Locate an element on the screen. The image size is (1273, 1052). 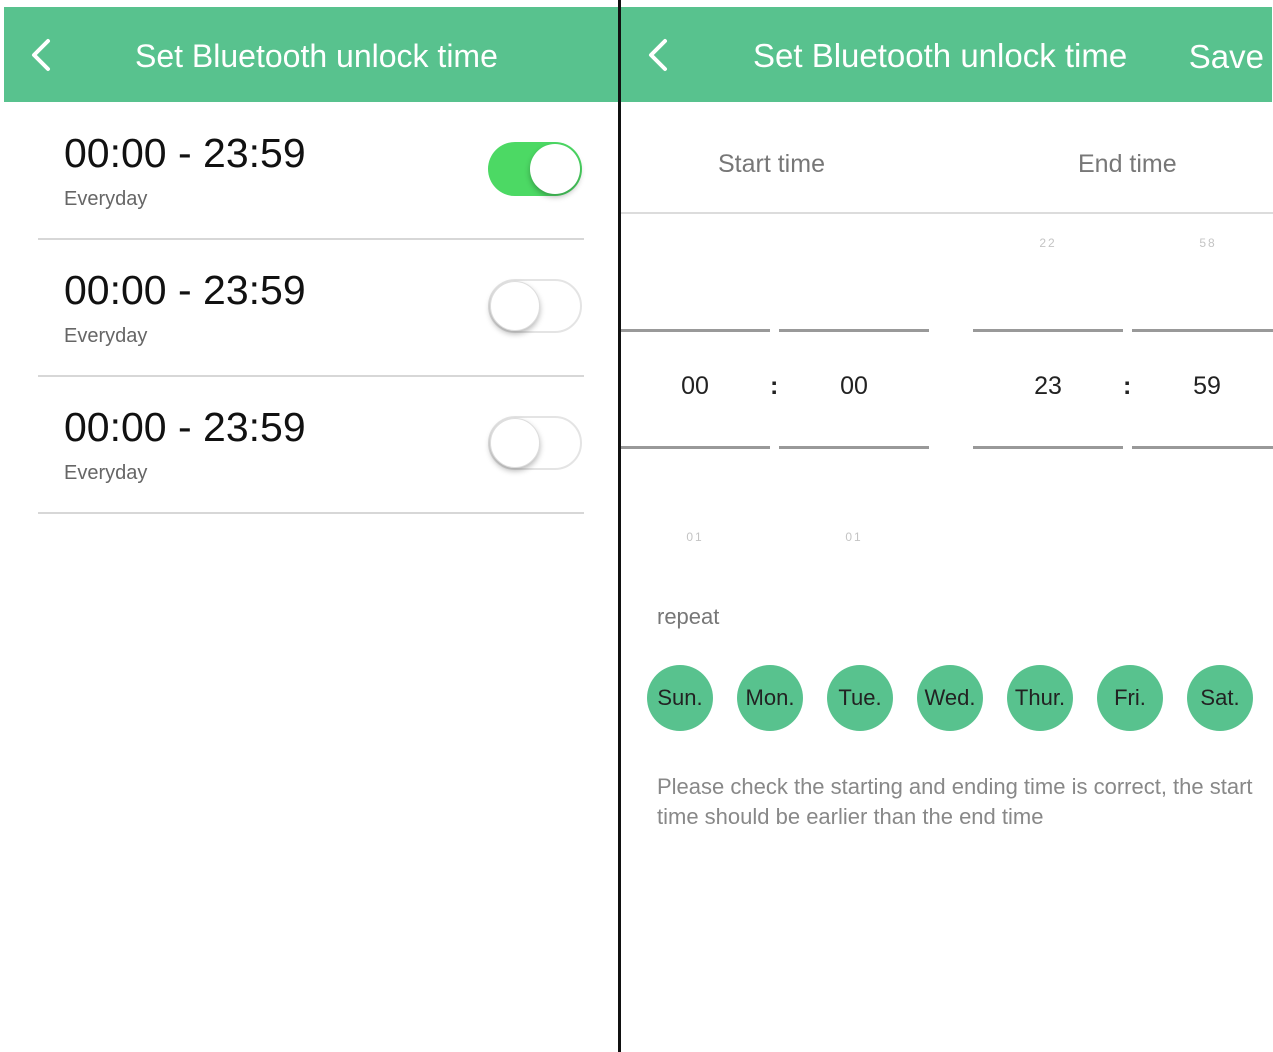
tab-start-time: Start time is located at coordinates (771, 164).